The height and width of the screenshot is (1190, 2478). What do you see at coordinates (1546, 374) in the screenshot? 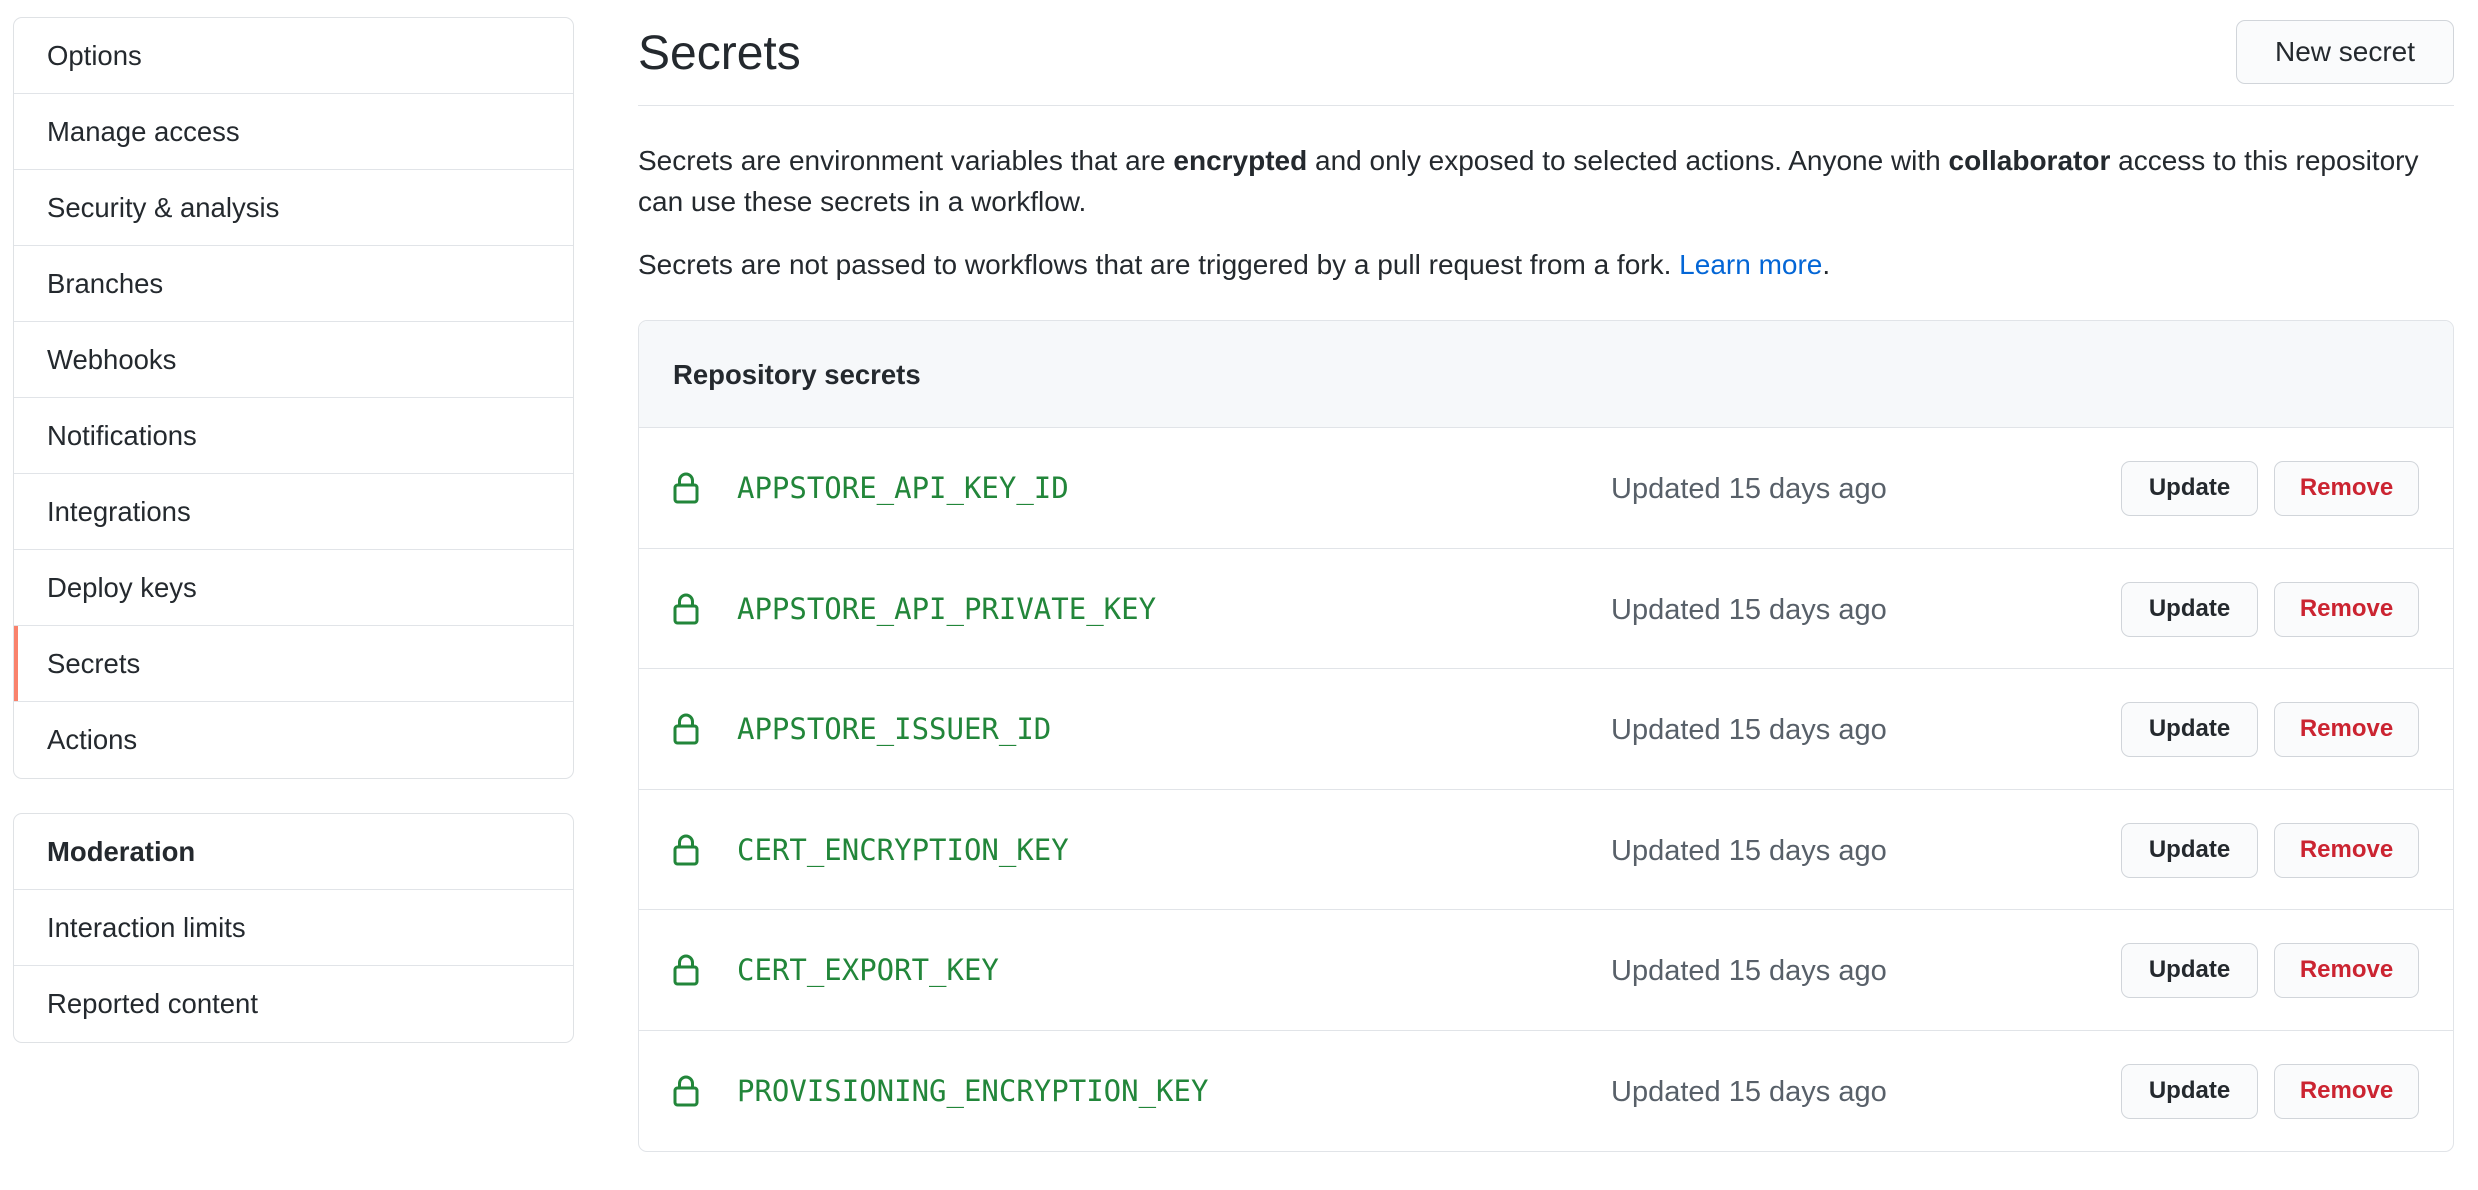
I see `repository-secrets-heading: Repository secrets` at bounding box center [1546, 374].